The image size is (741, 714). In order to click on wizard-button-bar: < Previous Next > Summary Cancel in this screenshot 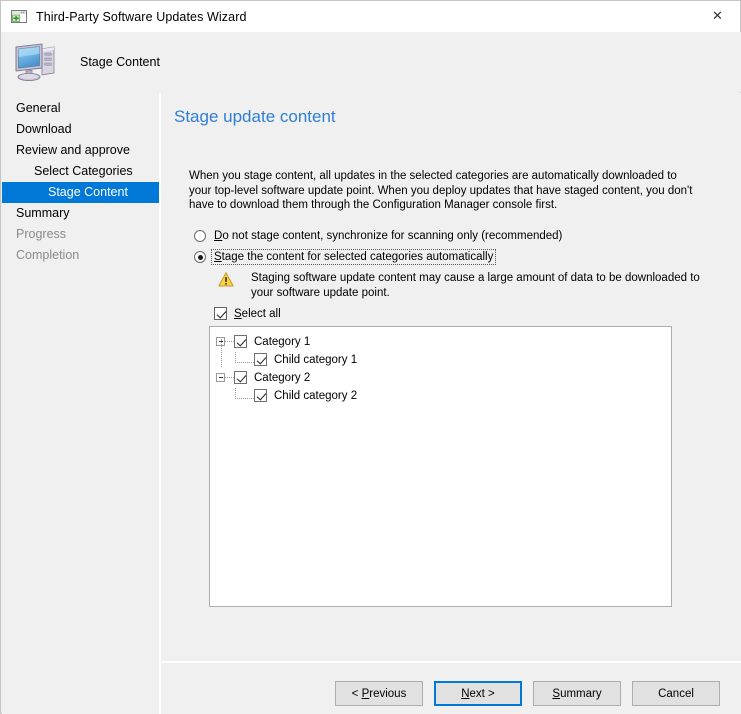, I will do `click(451, 693)`.